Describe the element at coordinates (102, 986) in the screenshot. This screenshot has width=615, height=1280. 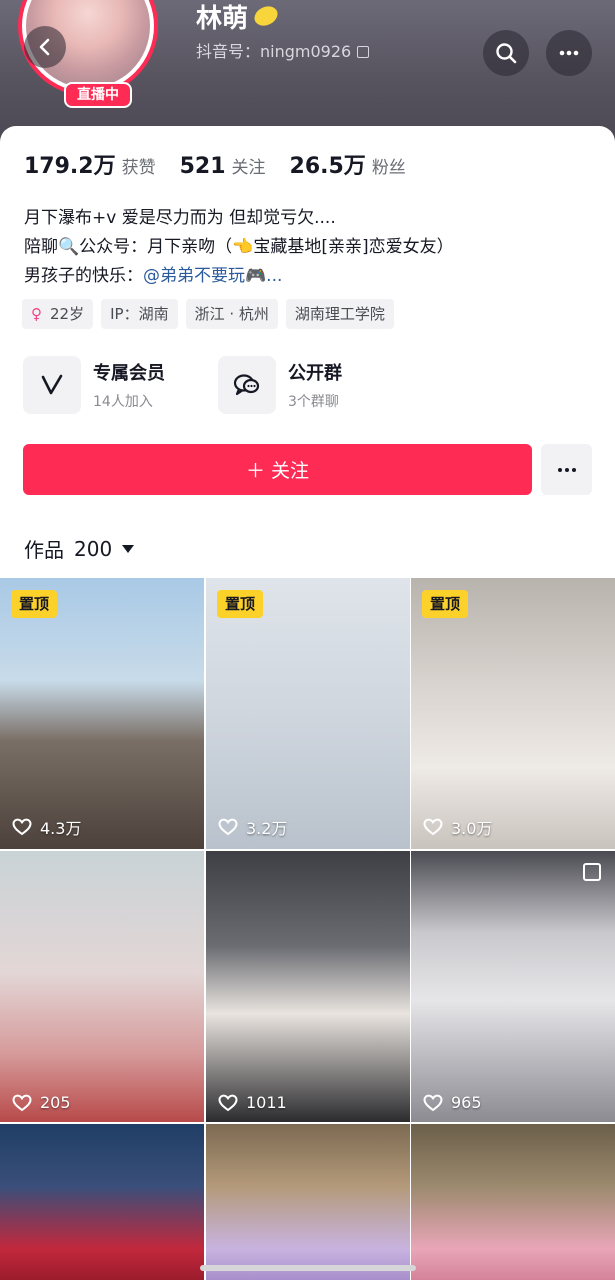
I see `video-thumbnail: 205` at that location.